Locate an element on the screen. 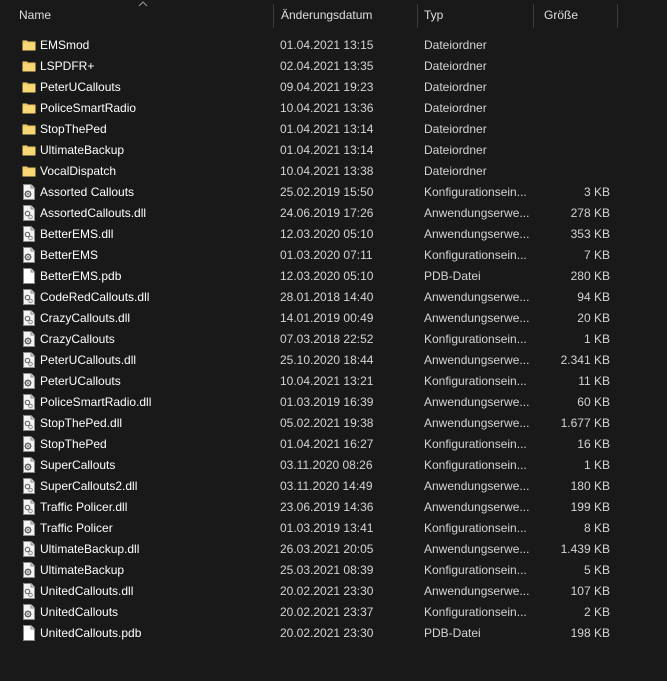 The height and width of the screenshot is (681, 667). column-header-type: Typ is located at coordinates (479, 15).